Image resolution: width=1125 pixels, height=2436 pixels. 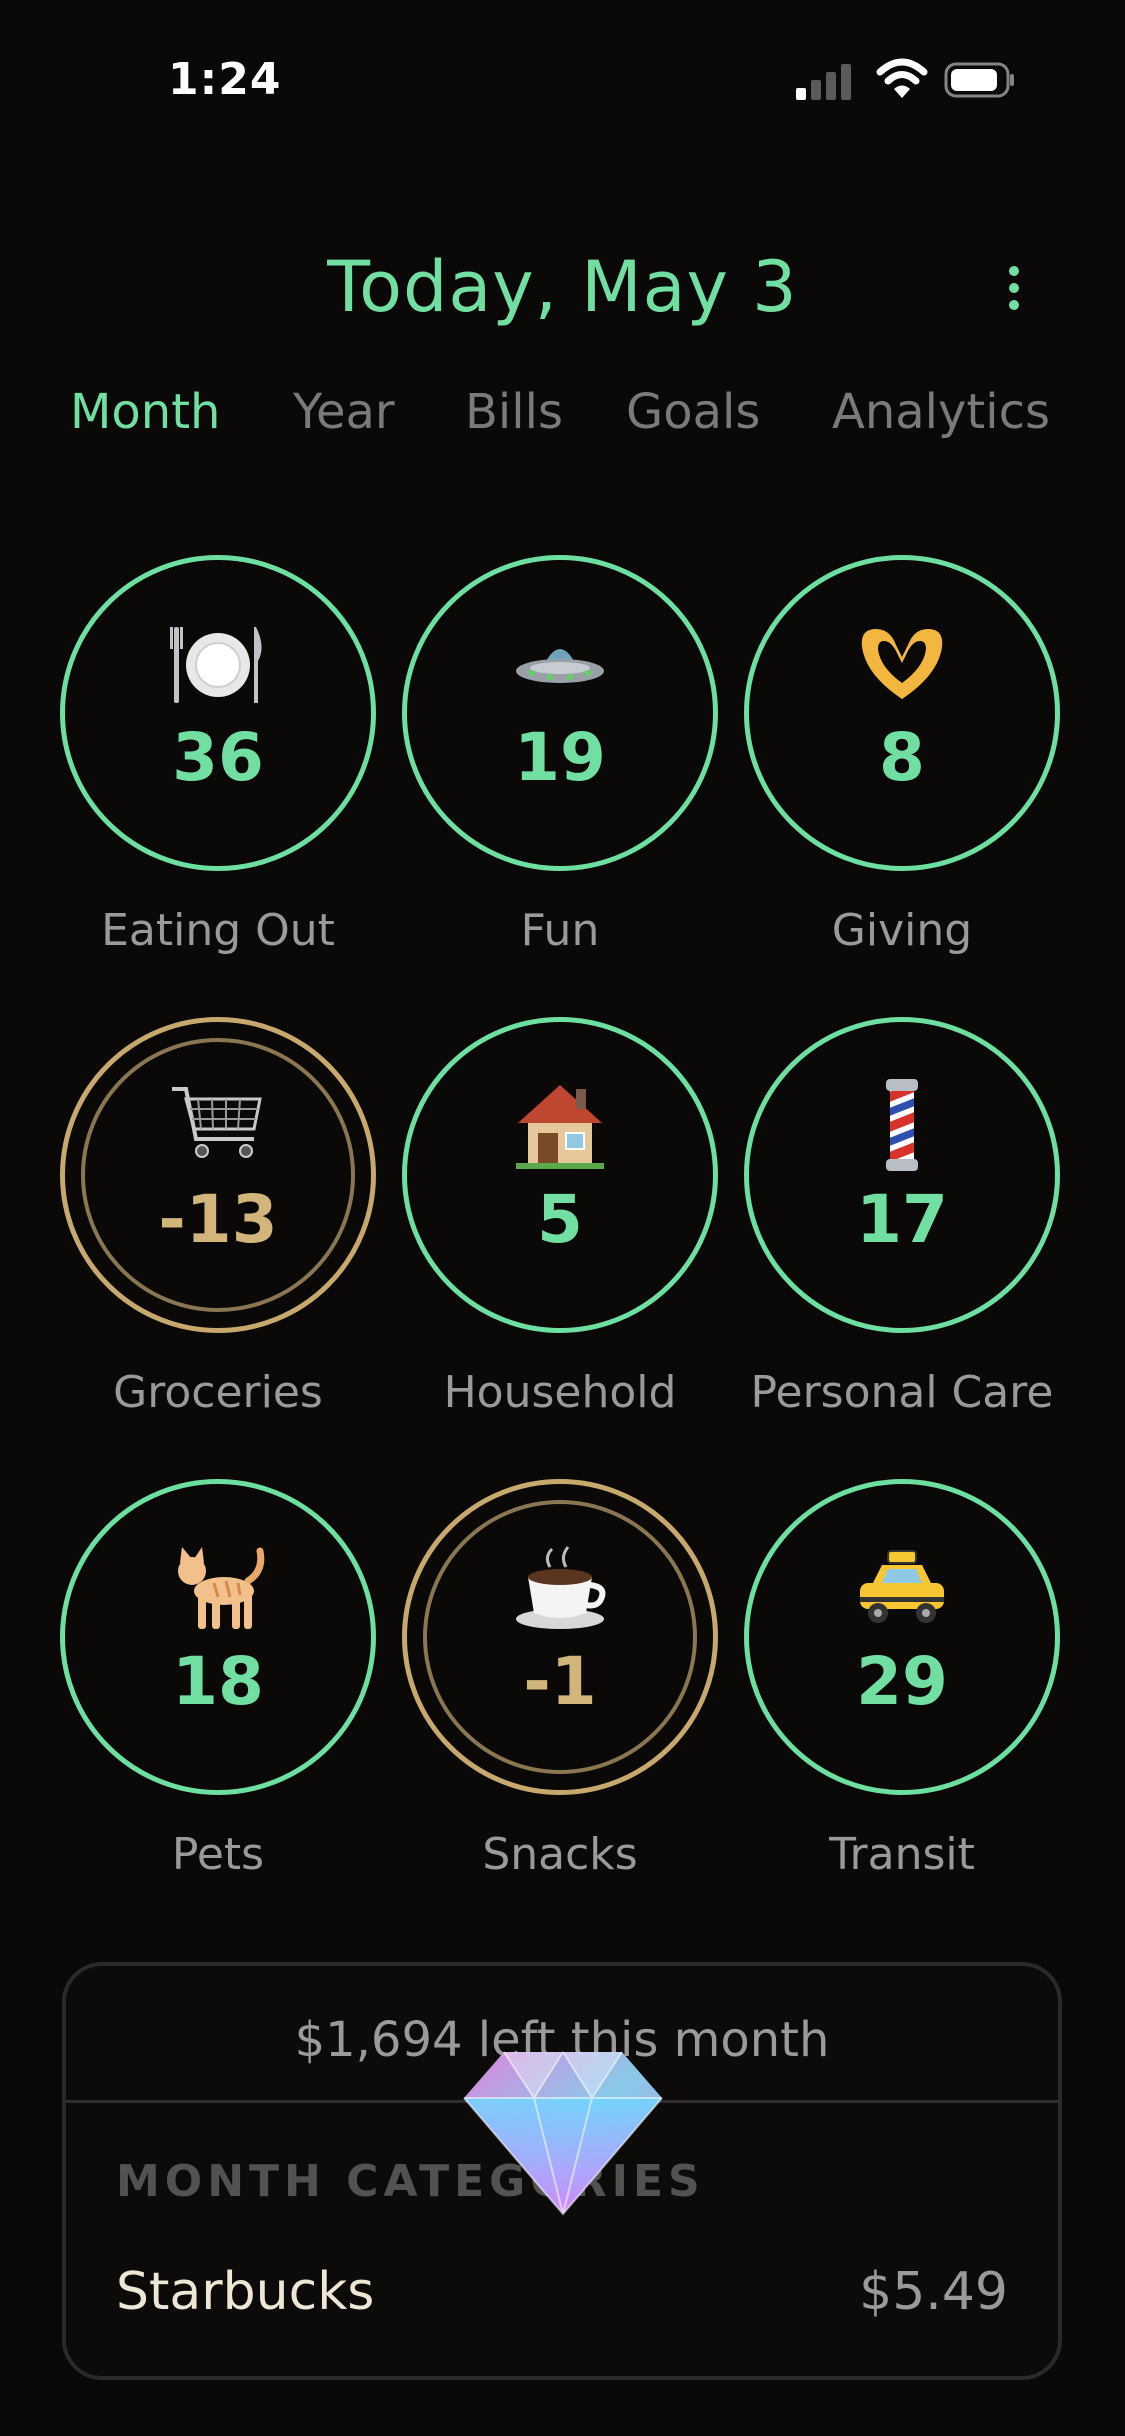 What do you see at coordinates (560, 757) in the screenshot?
I see `category-value: 19` at bounding box center [560, 757].